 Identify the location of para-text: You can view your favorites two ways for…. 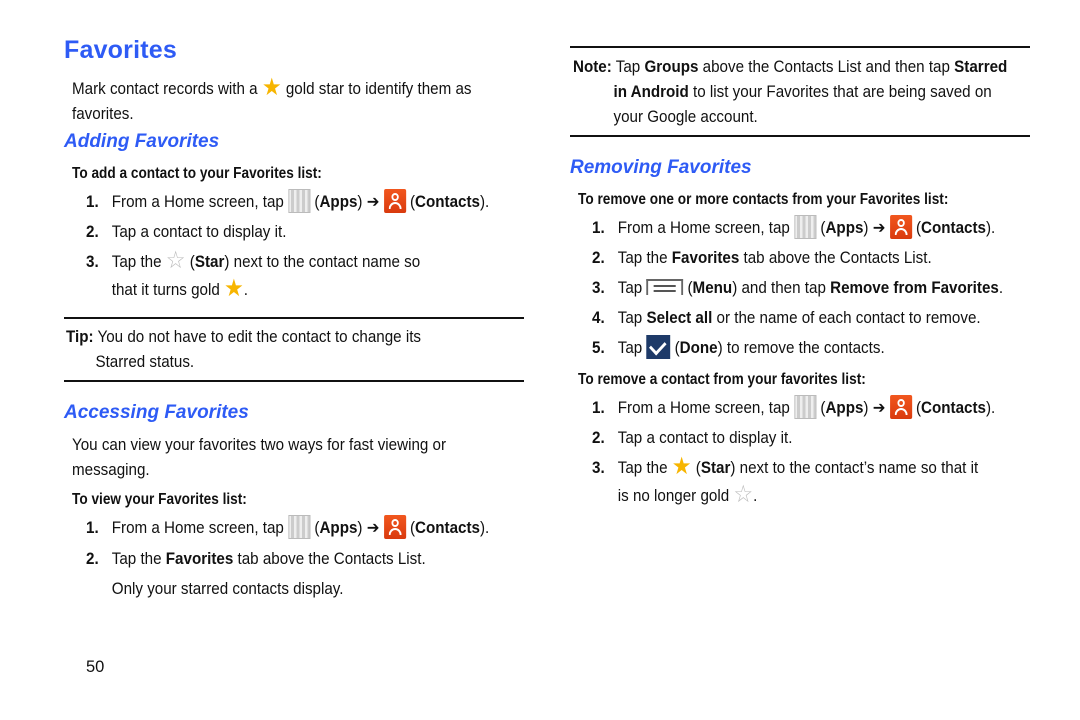
(259, 445).